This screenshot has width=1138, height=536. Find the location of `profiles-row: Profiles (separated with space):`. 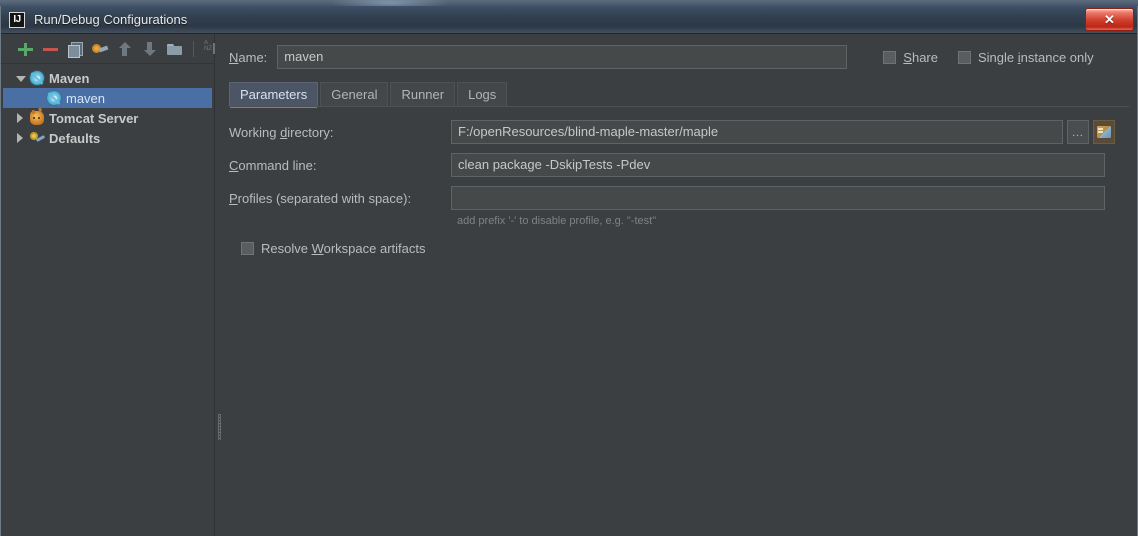

profiles-row: Profiles (separated with space): is located at coordinates (683, 198).